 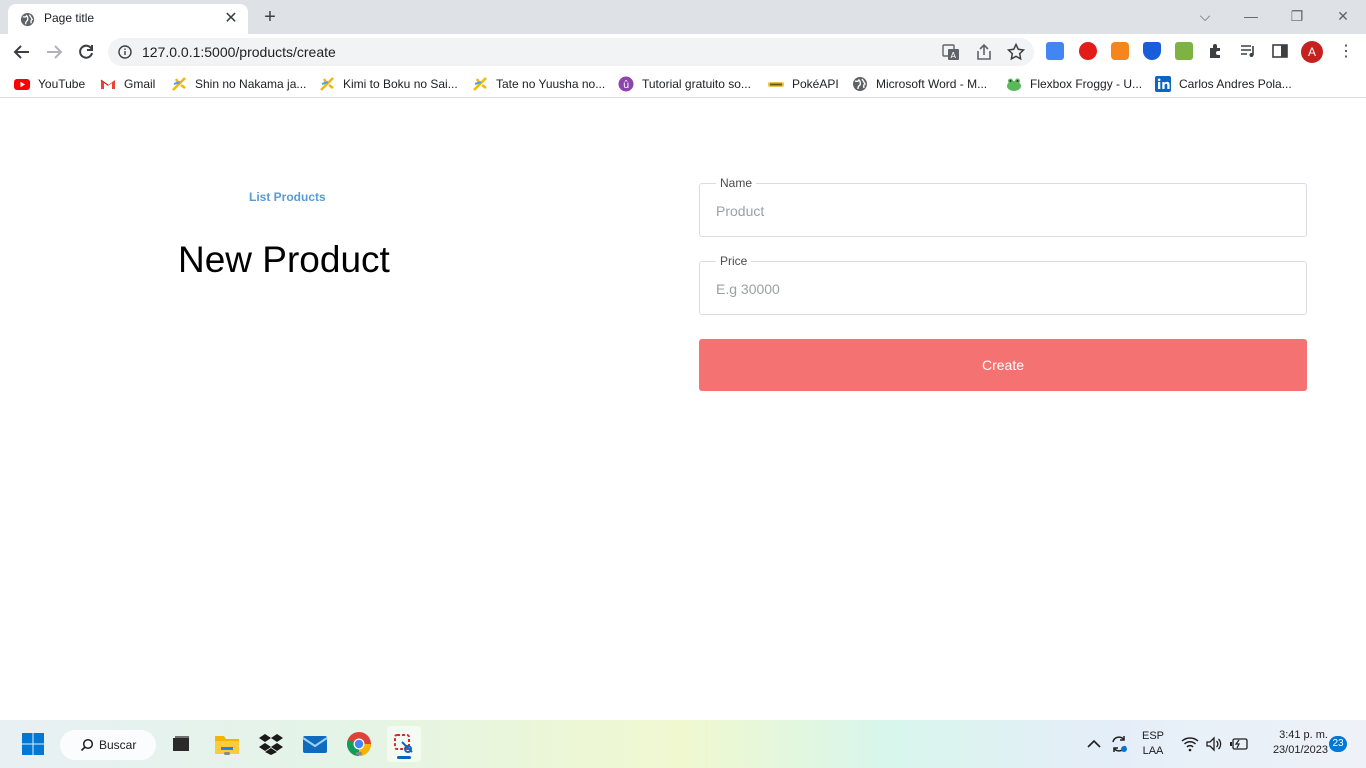 I want to click on media-queue-icon, so click(x=1248, y=51).